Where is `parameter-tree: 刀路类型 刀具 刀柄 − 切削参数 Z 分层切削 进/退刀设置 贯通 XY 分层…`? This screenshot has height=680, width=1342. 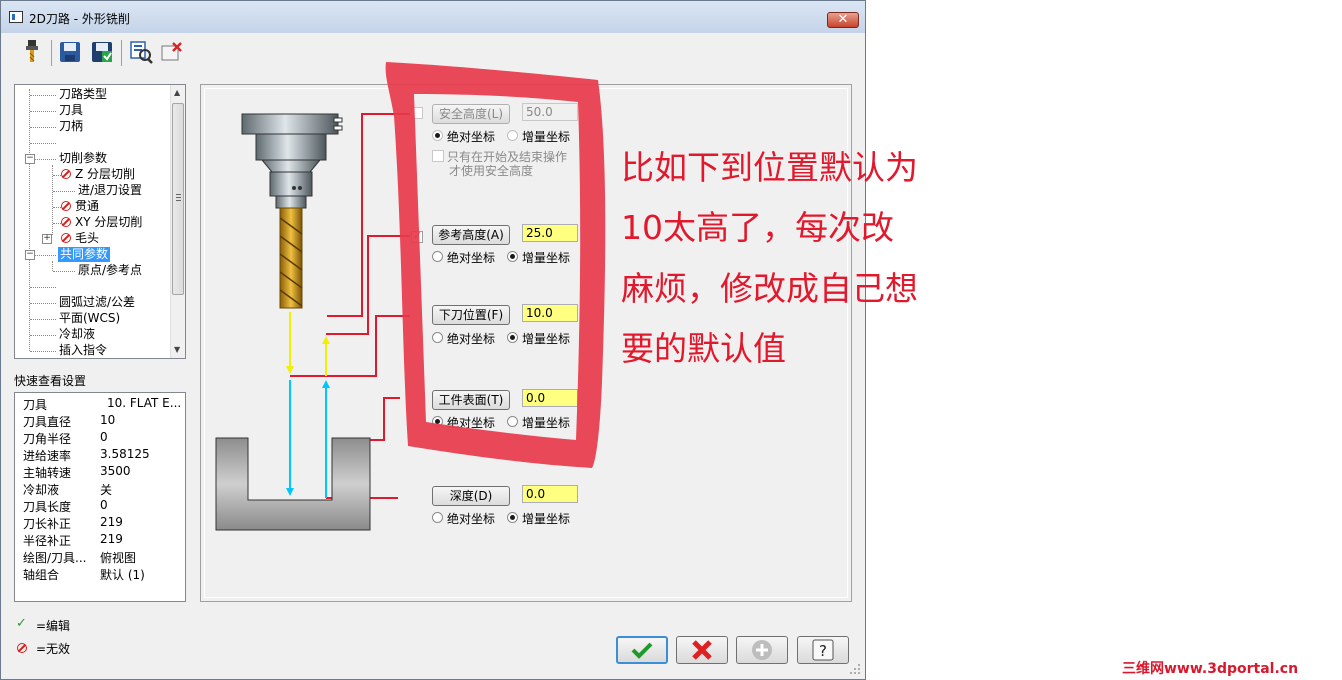
parameter-tree: 刀路类型 刀具 刀柄 − 切削参数 Z 分层切削 进/退刀设置 贯通 XY 分层… is located at coordinates (100, 221).